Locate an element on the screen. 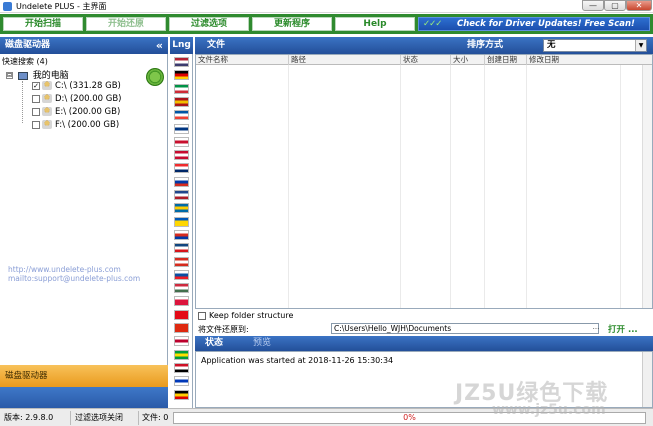 This screenshot has width=653, height=426. drive-checkbox: ✓ is located at coordinates (36, 85).